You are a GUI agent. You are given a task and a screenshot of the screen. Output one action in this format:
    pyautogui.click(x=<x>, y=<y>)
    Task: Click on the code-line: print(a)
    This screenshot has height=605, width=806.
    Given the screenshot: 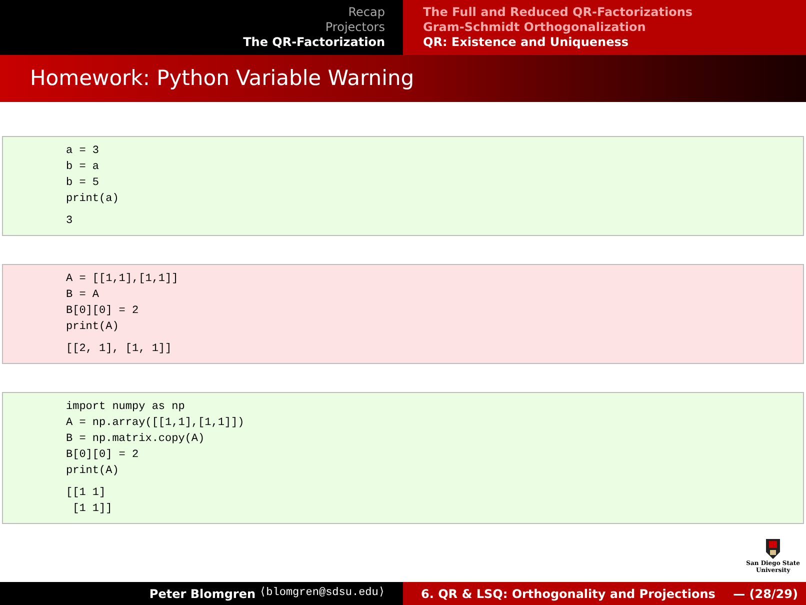 What is the action you would take?
    pyautogui.click(x=93, y=199)
    